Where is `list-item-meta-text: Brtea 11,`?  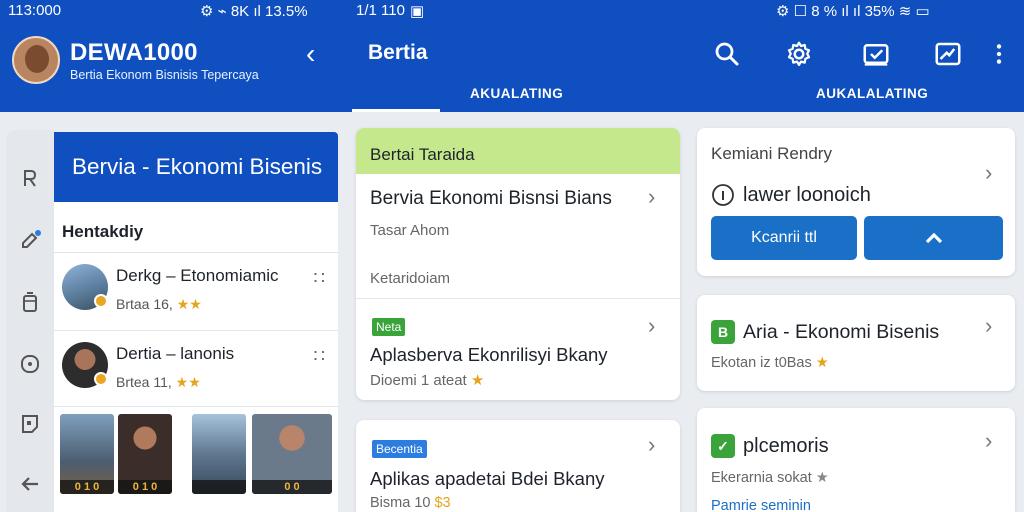
list-item-meta-text: Brtea 11, is located at coordinates (144, 382).